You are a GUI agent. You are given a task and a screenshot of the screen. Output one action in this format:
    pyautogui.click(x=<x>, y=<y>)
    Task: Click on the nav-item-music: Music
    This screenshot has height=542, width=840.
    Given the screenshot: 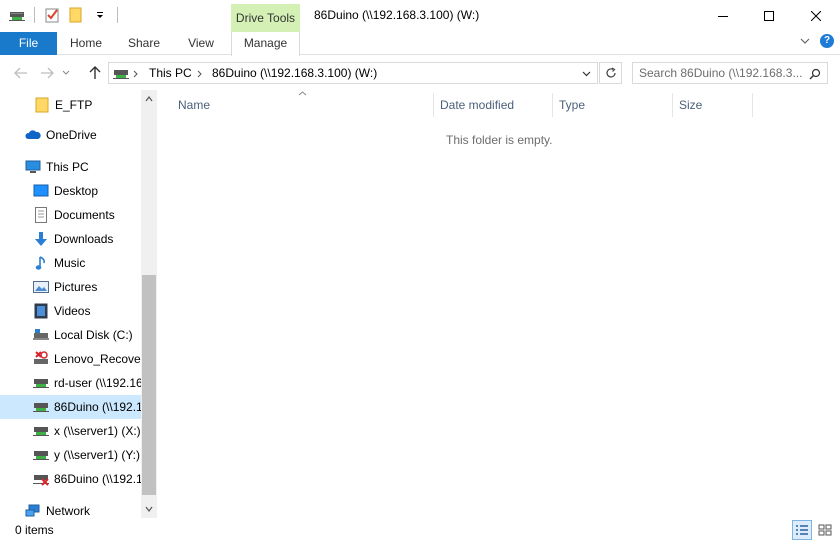 What is the action you would take?
    pyautogui.click(x=70, y=263)
    